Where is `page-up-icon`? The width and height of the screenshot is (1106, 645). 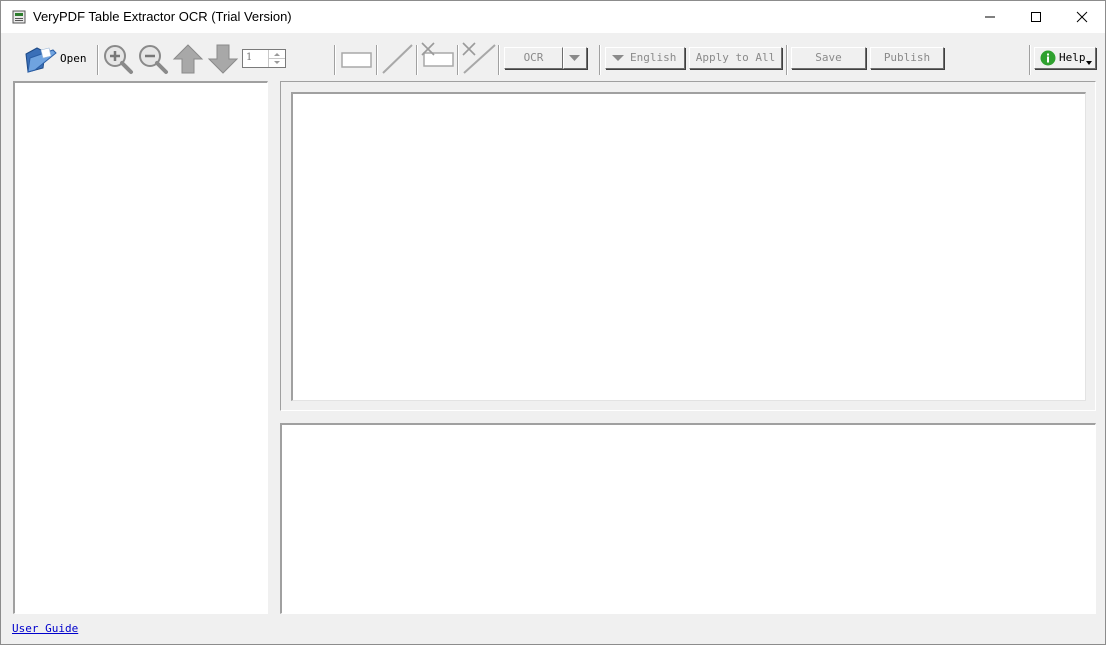 page-up-icon is located at coordinates (188, 59).